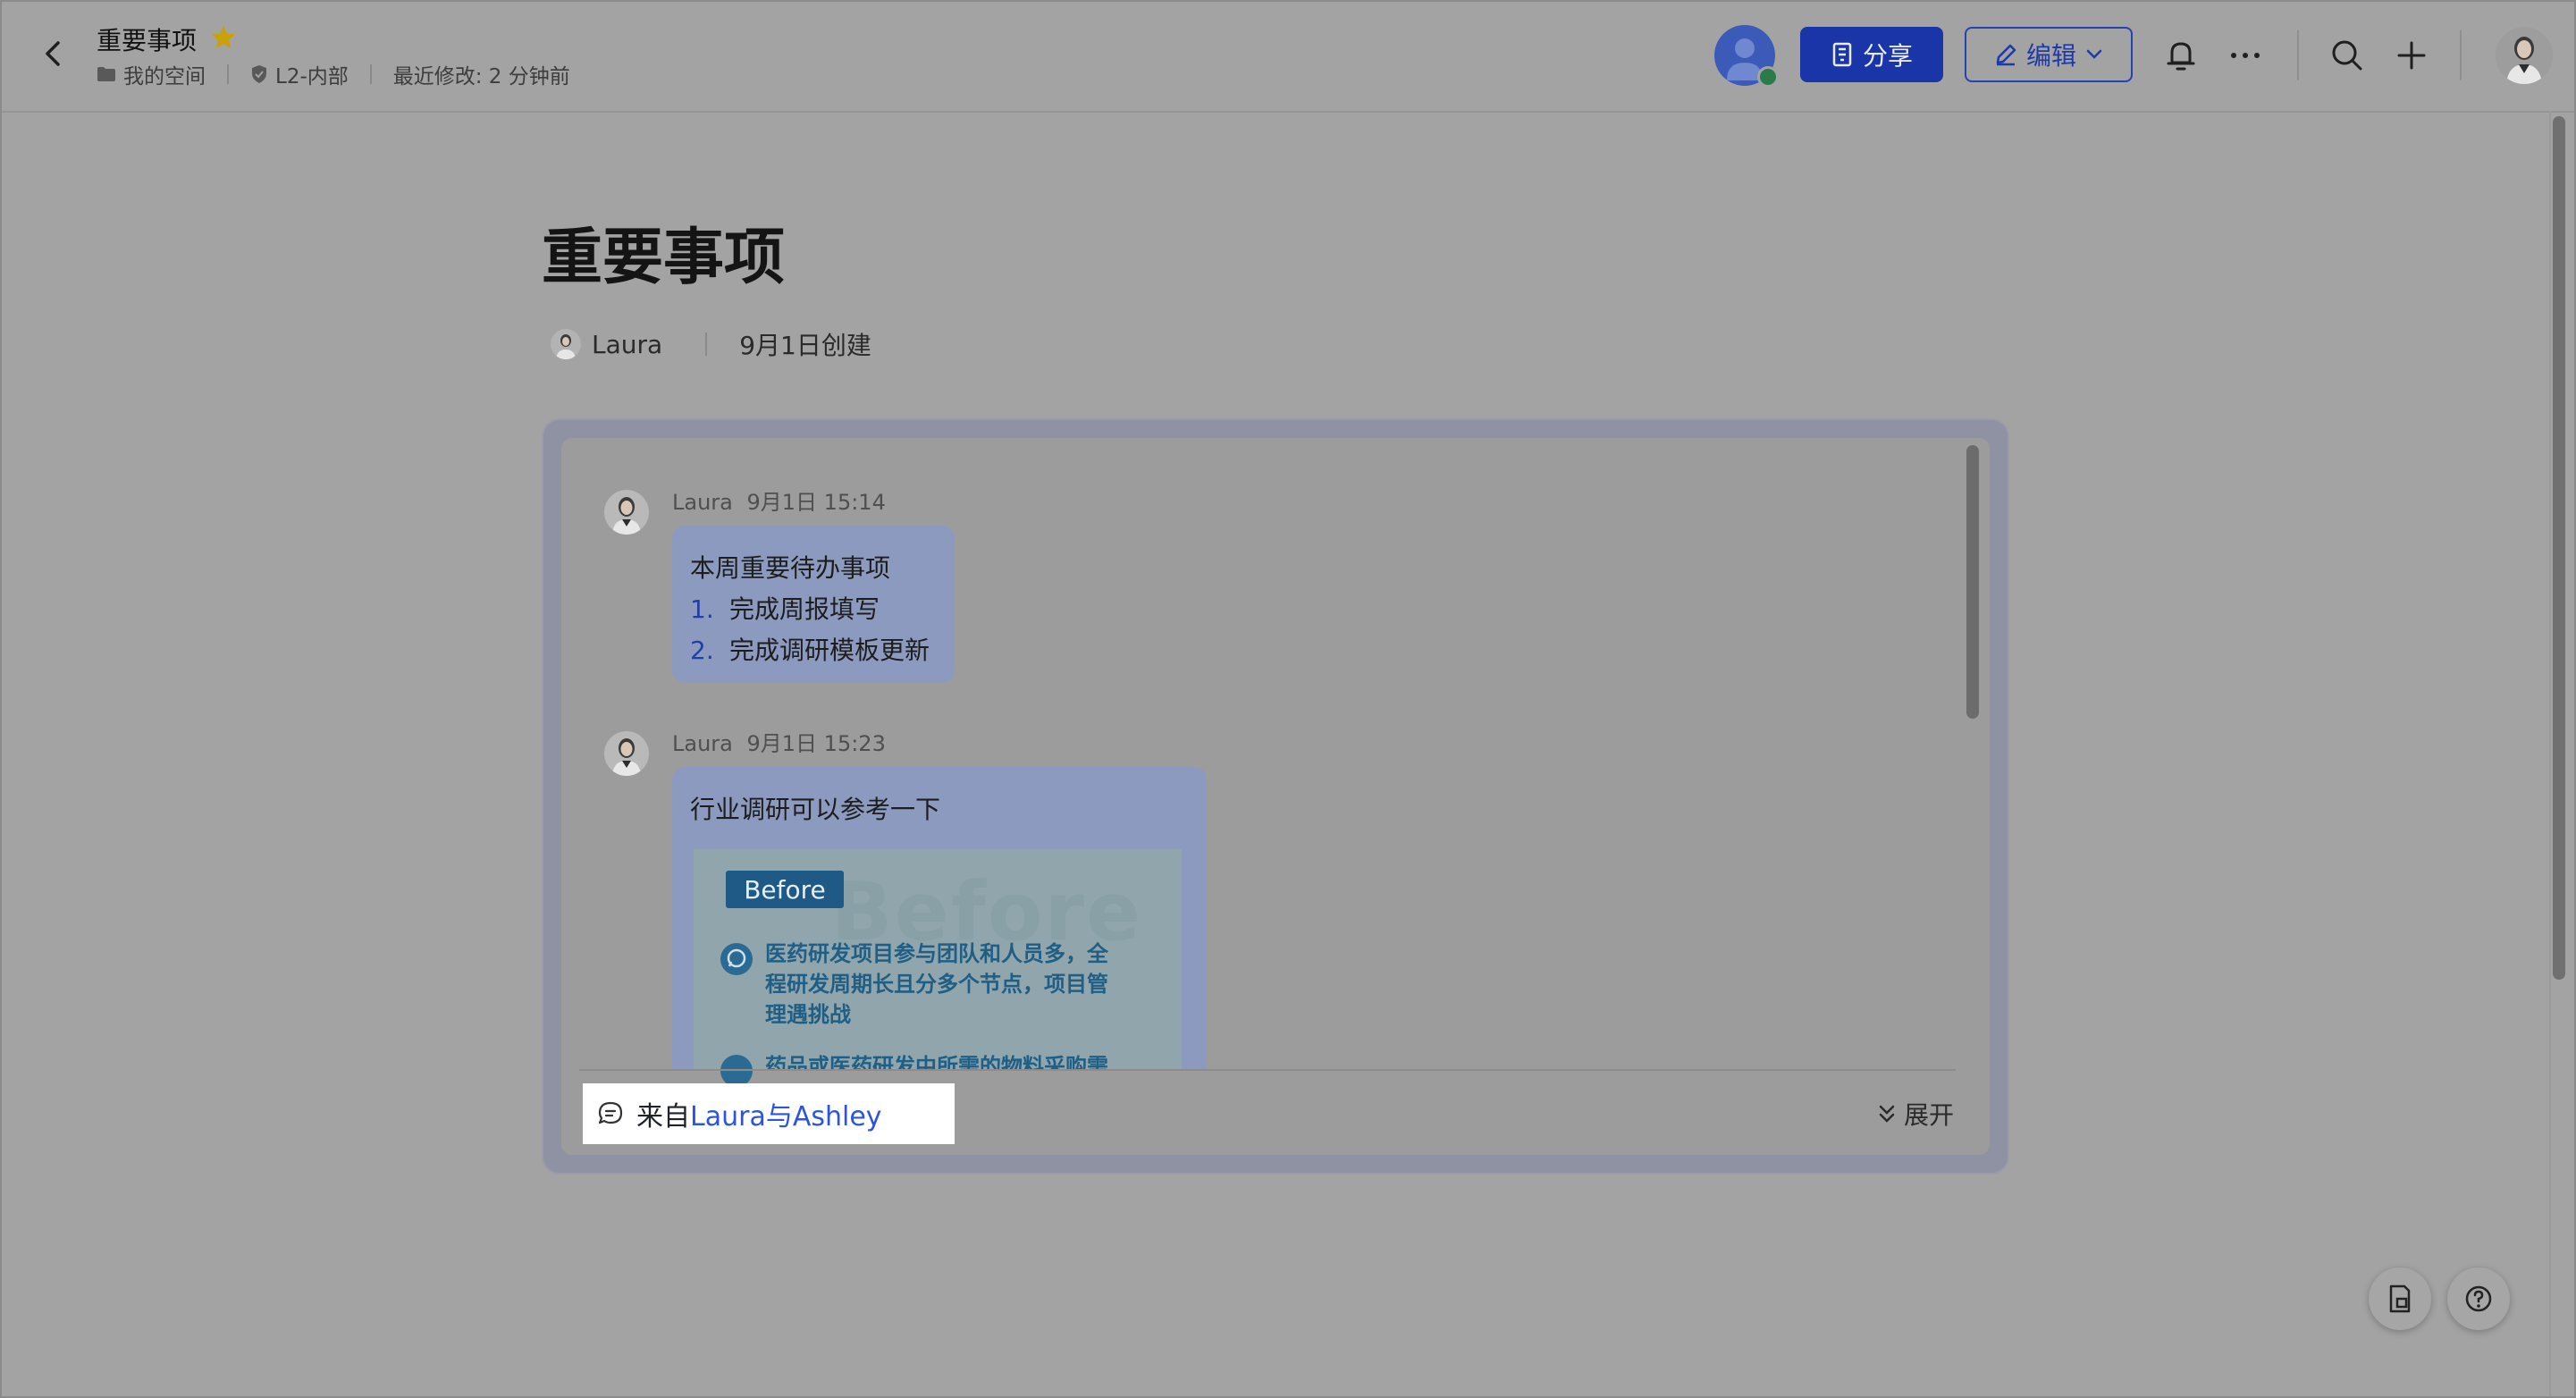 Image resolution: width=2576 pixels, height=1398 pixels. I want to click on image-text-line: 药品或医药研发中所需的物料采购需, so click(937, 1062).